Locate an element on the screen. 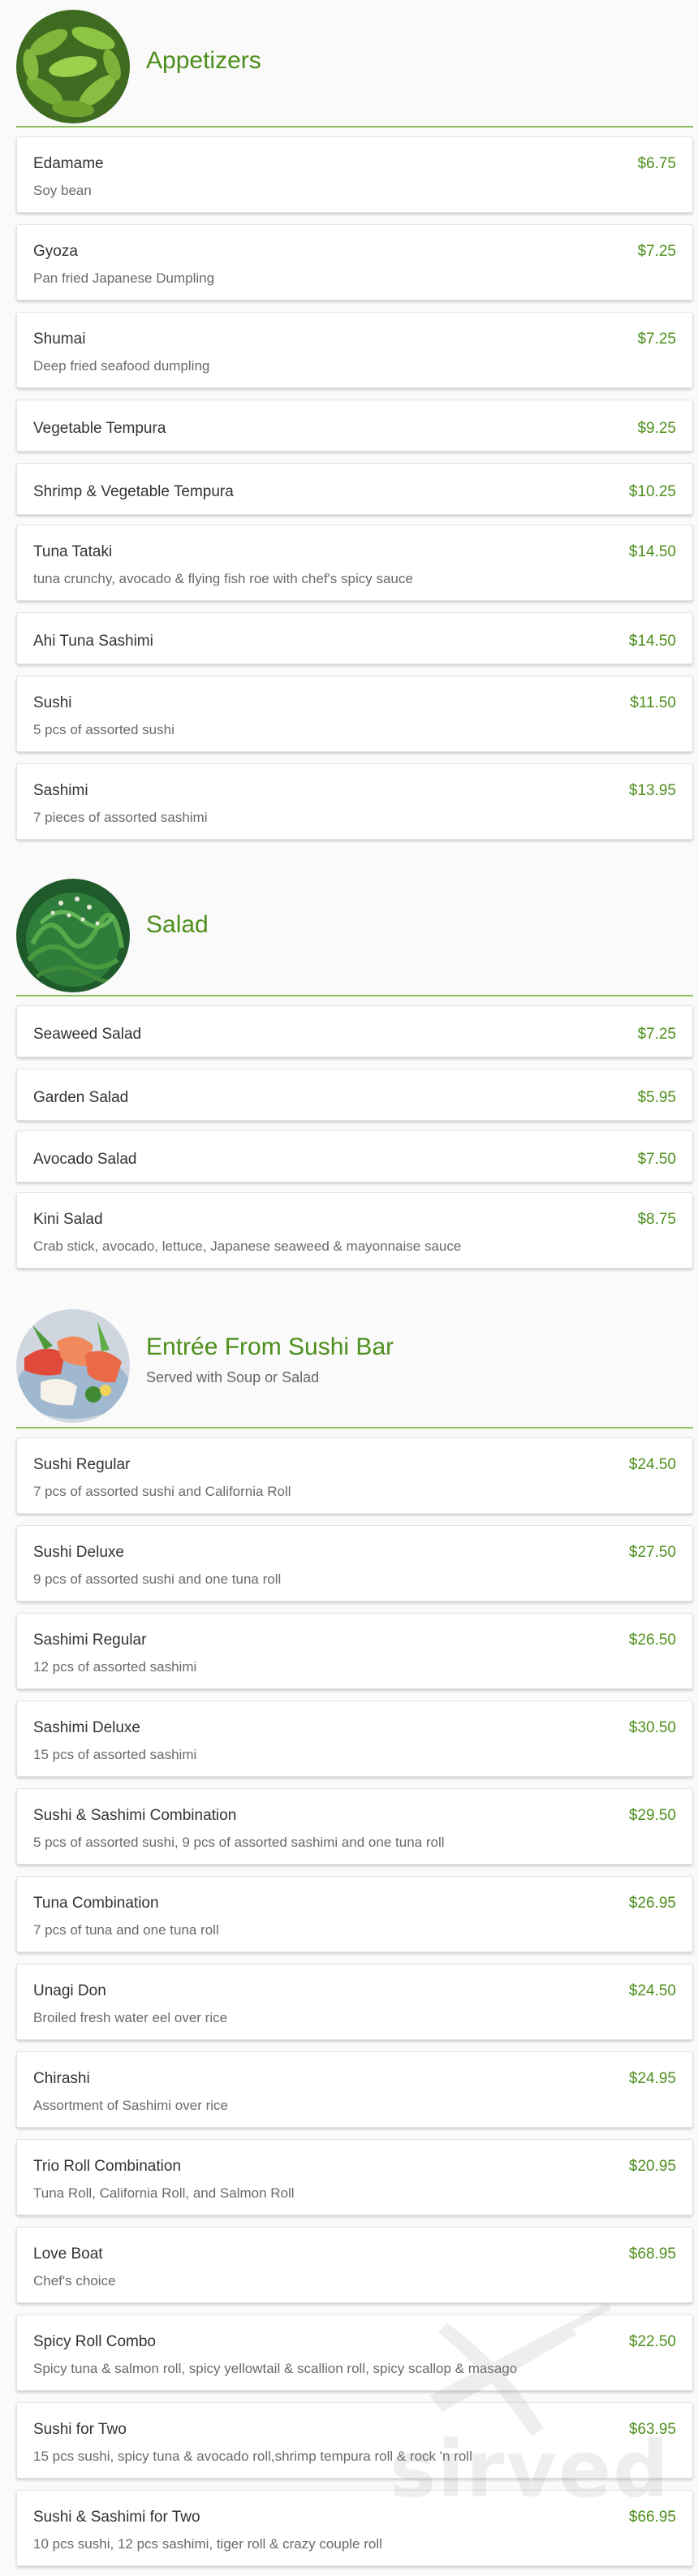 The height and width of the screenshot is (2576, 698). item-description: 7 pieces of assorted sashimi is located at coordinates (120, 818).